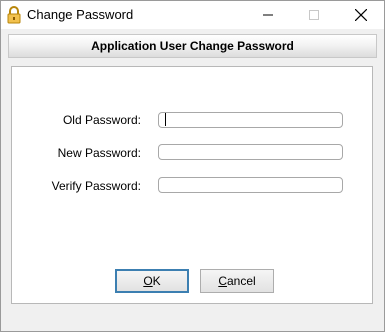 Image resolution: width=385 pixels, height=332 pixels. What do you see at coordinates (165, 119) in the screenshot?
I see `text-caret` at bounding box center [165, 119].